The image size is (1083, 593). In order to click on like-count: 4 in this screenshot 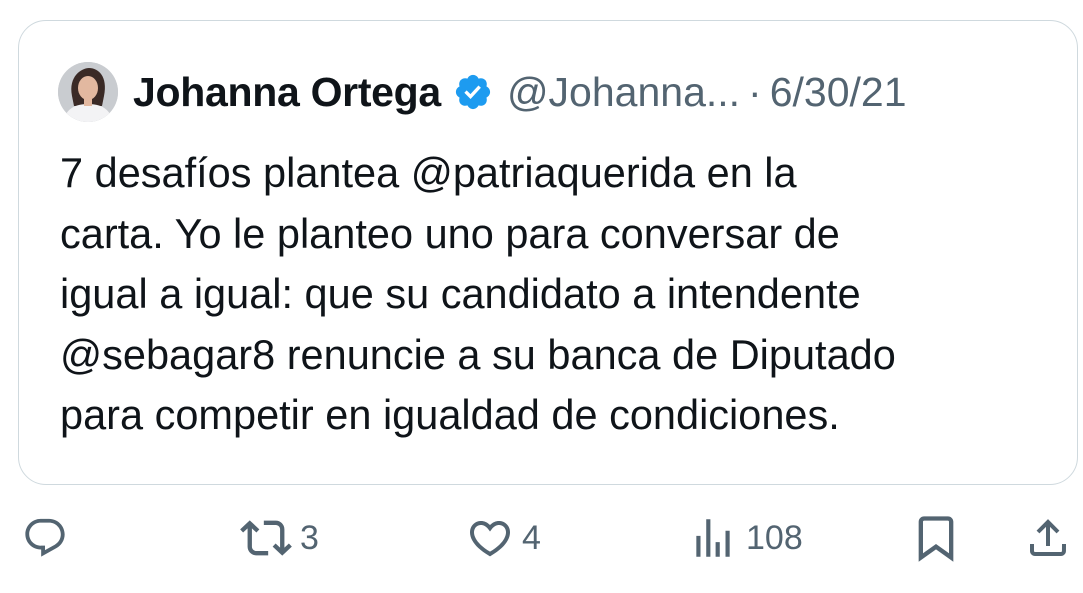, I will do `click(531, 537)`.